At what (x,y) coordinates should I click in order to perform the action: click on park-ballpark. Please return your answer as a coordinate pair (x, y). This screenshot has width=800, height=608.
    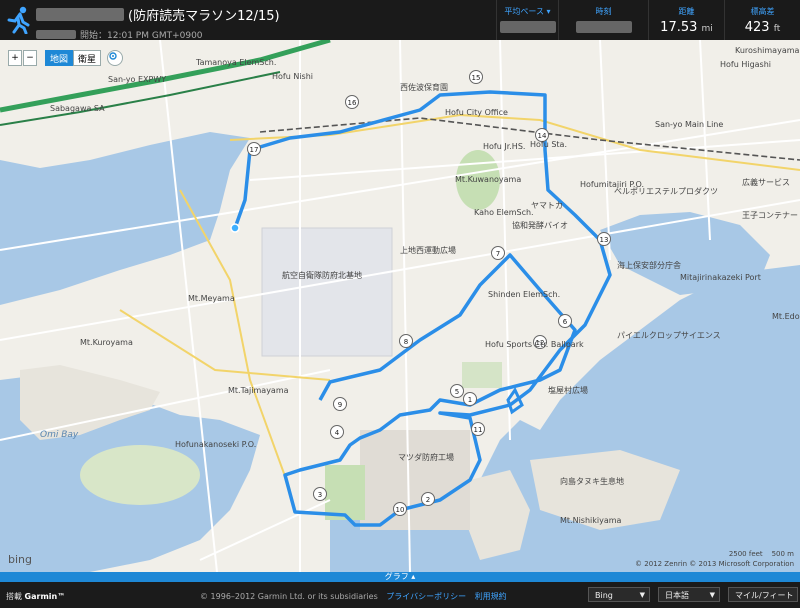
    Looking at the image, I should click on (482, 375).